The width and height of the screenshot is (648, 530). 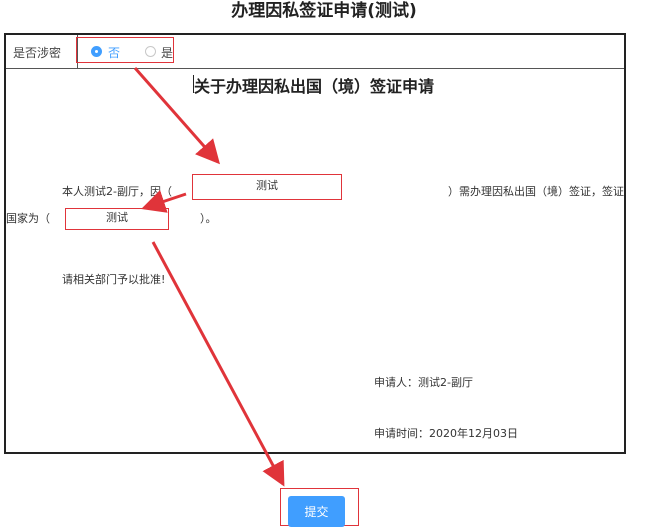 I want to click on arrow-to-submit-icon, so click(x=218, y=364).